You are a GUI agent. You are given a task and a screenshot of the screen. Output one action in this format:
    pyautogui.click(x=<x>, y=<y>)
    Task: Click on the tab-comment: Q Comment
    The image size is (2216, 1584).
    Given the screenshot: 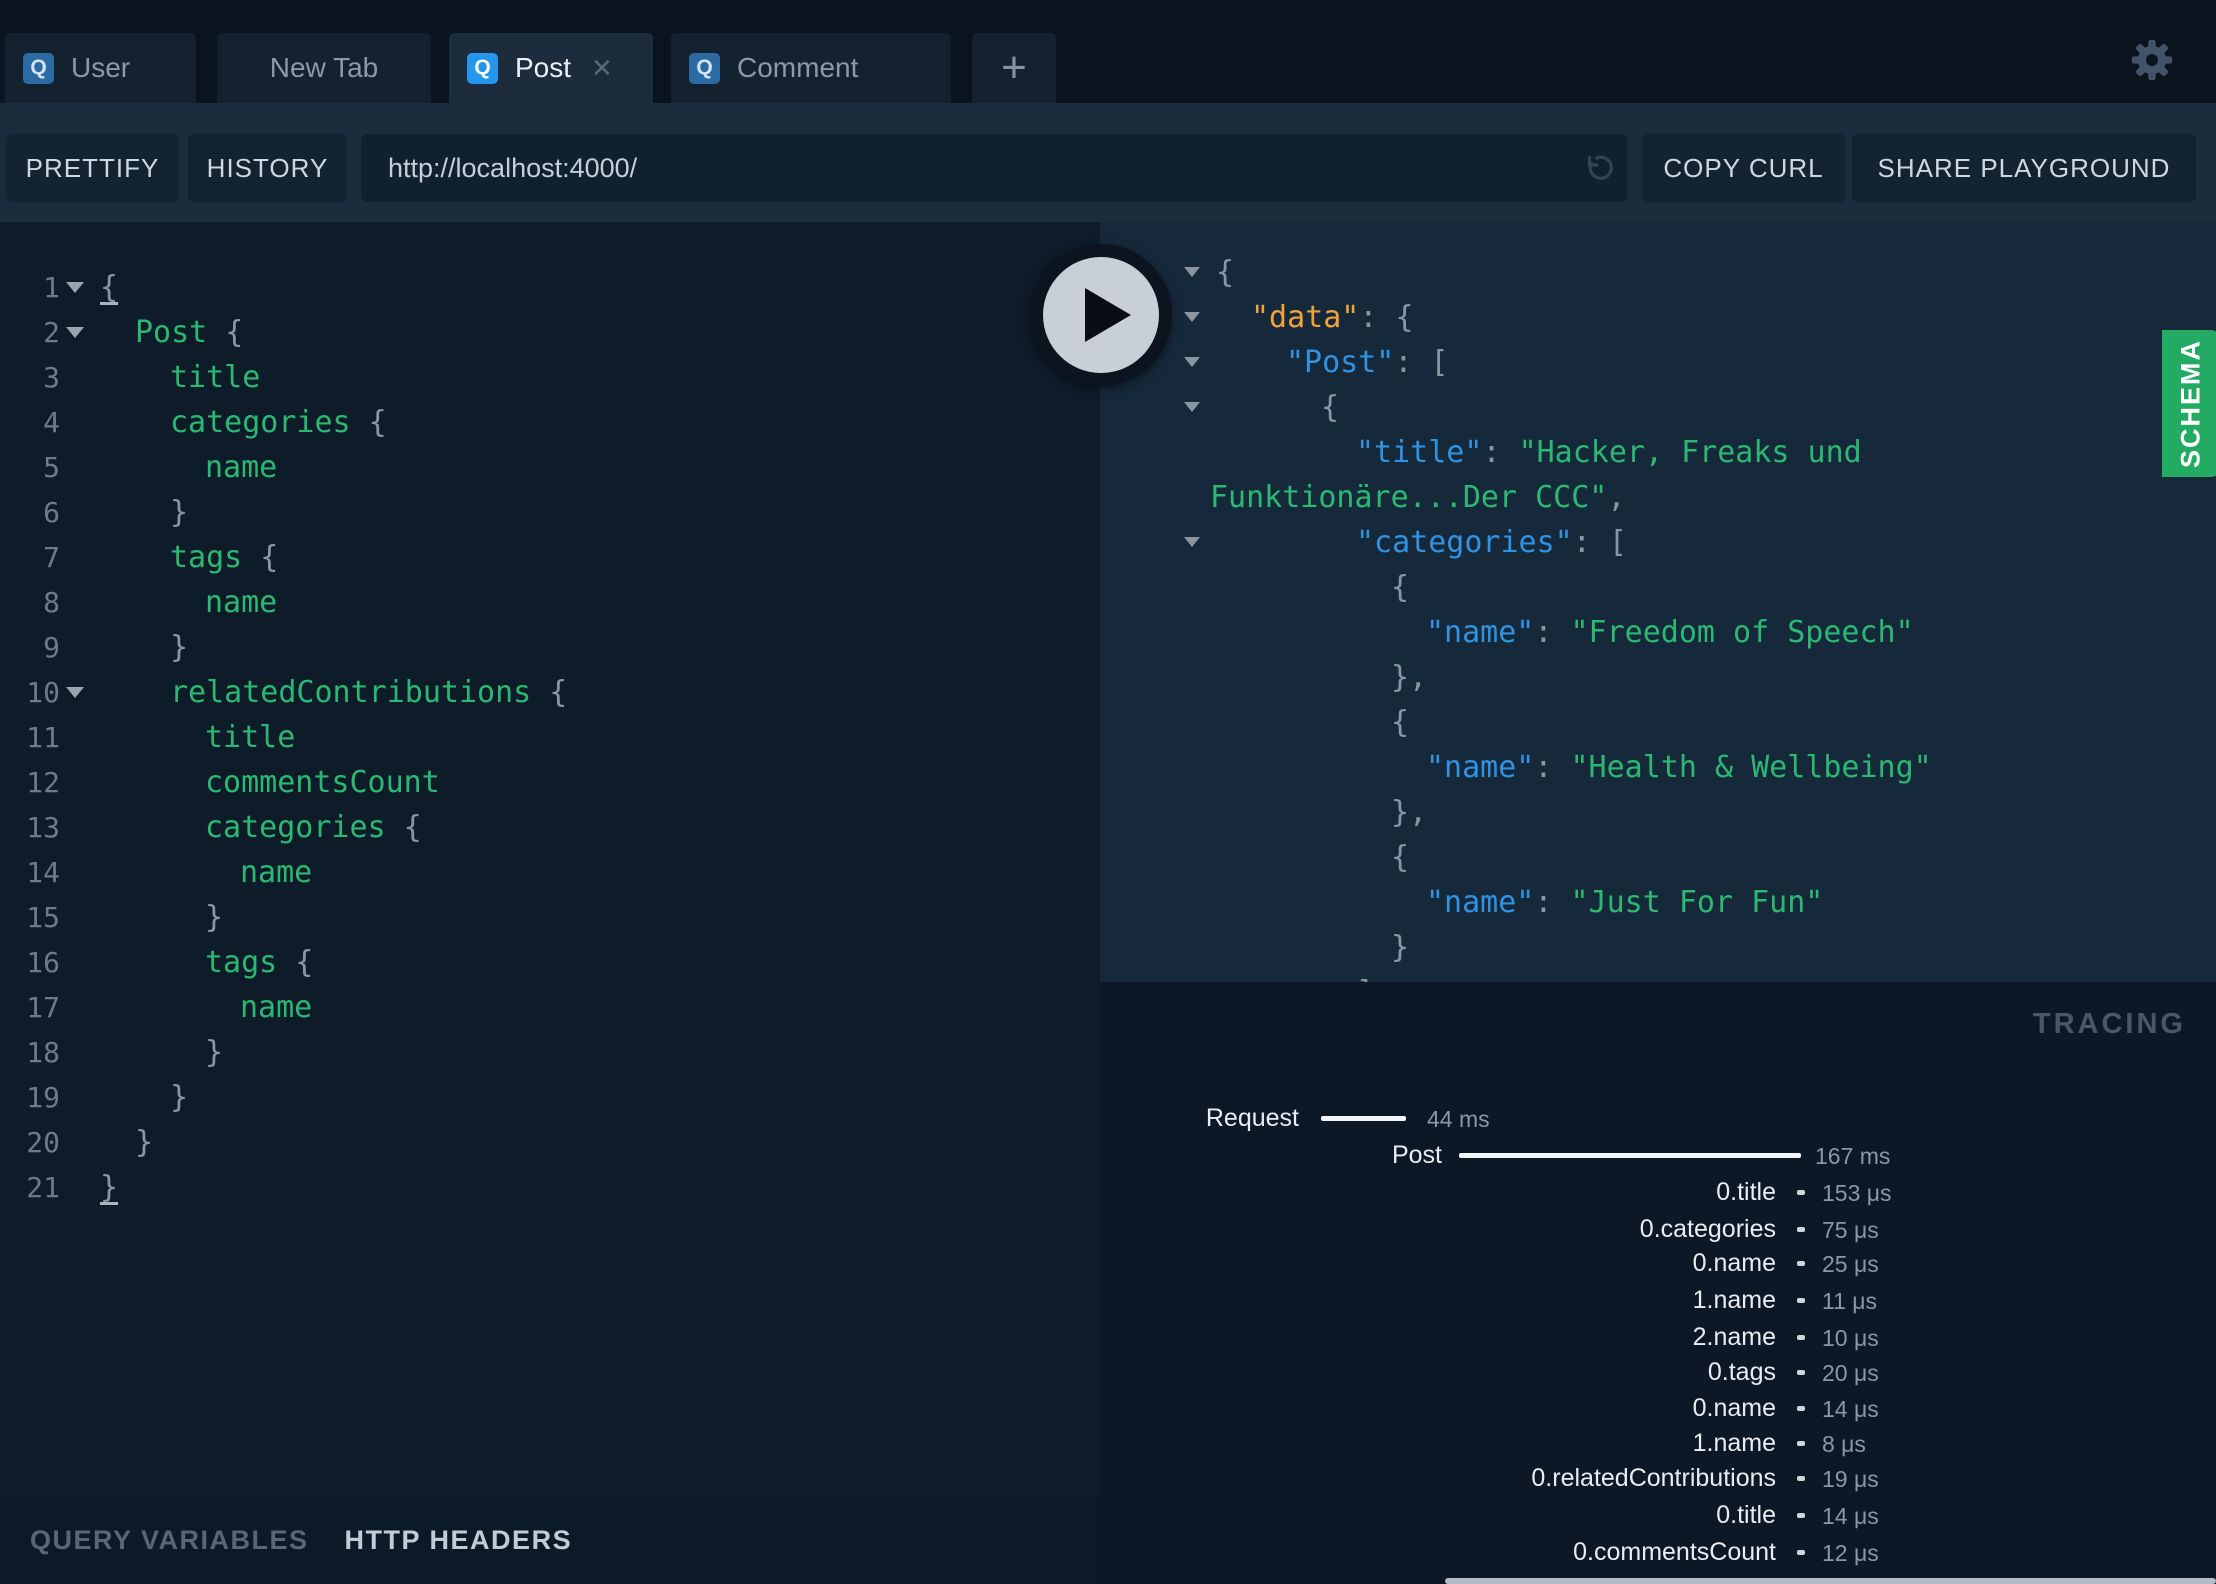 What is the action you would take?
    pyautogui.click(x=811, y=68)
    